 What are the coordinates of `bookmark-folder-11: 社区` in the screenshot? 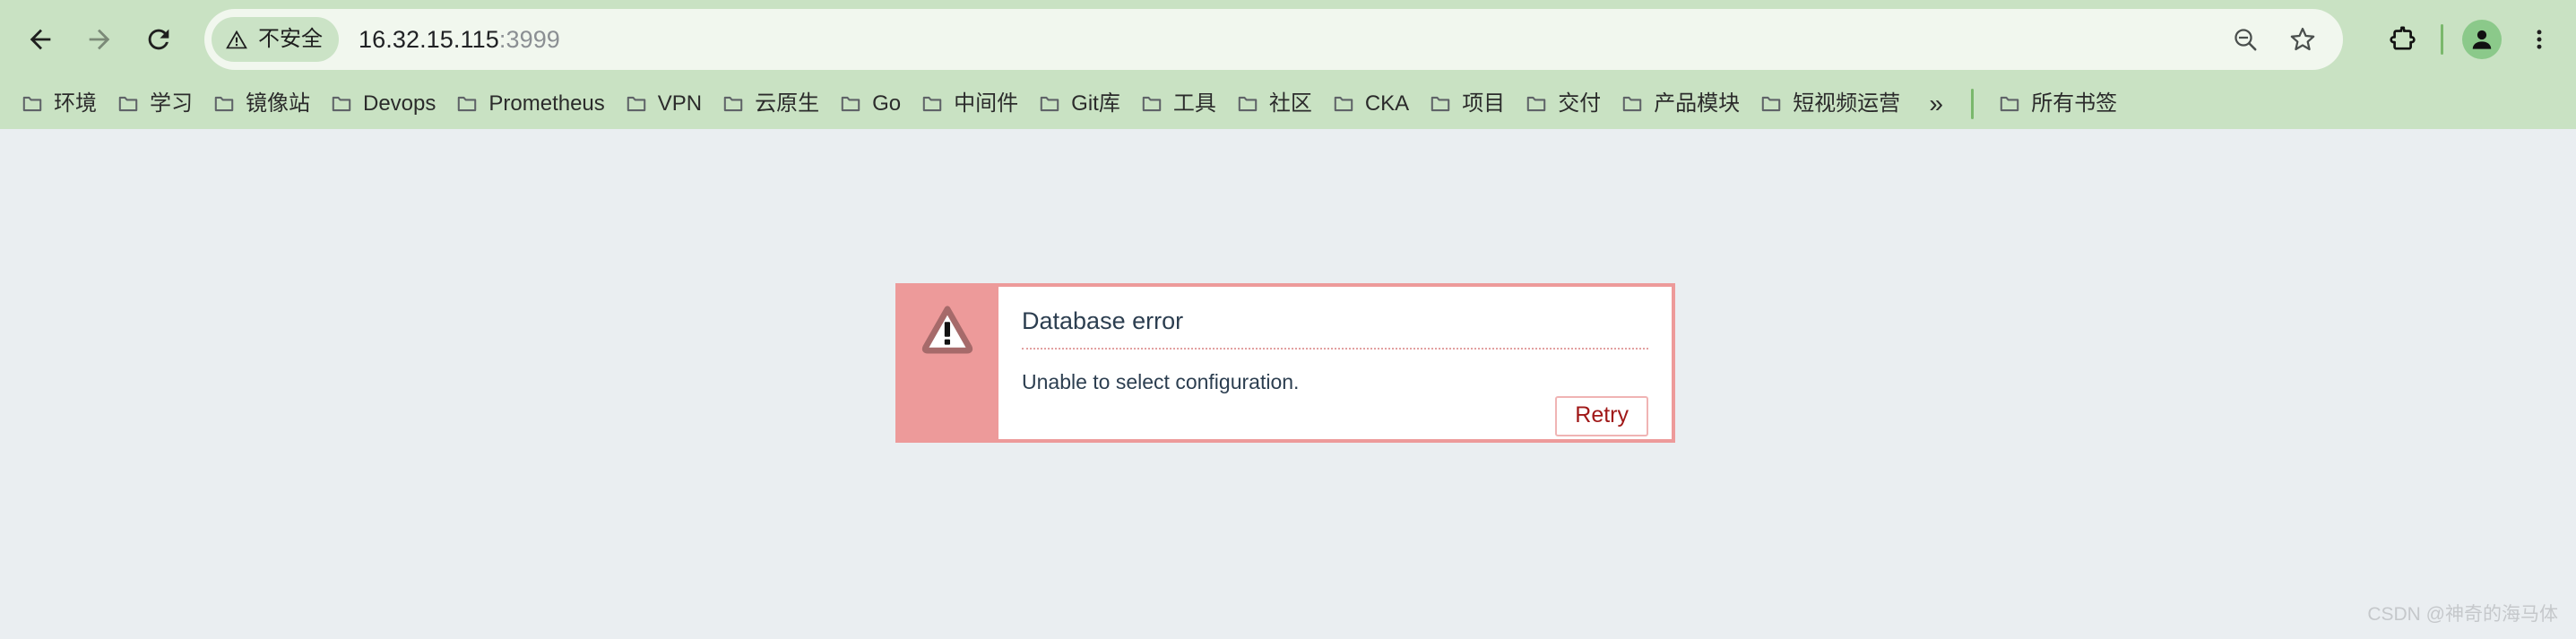 It's located at (1274, 104).